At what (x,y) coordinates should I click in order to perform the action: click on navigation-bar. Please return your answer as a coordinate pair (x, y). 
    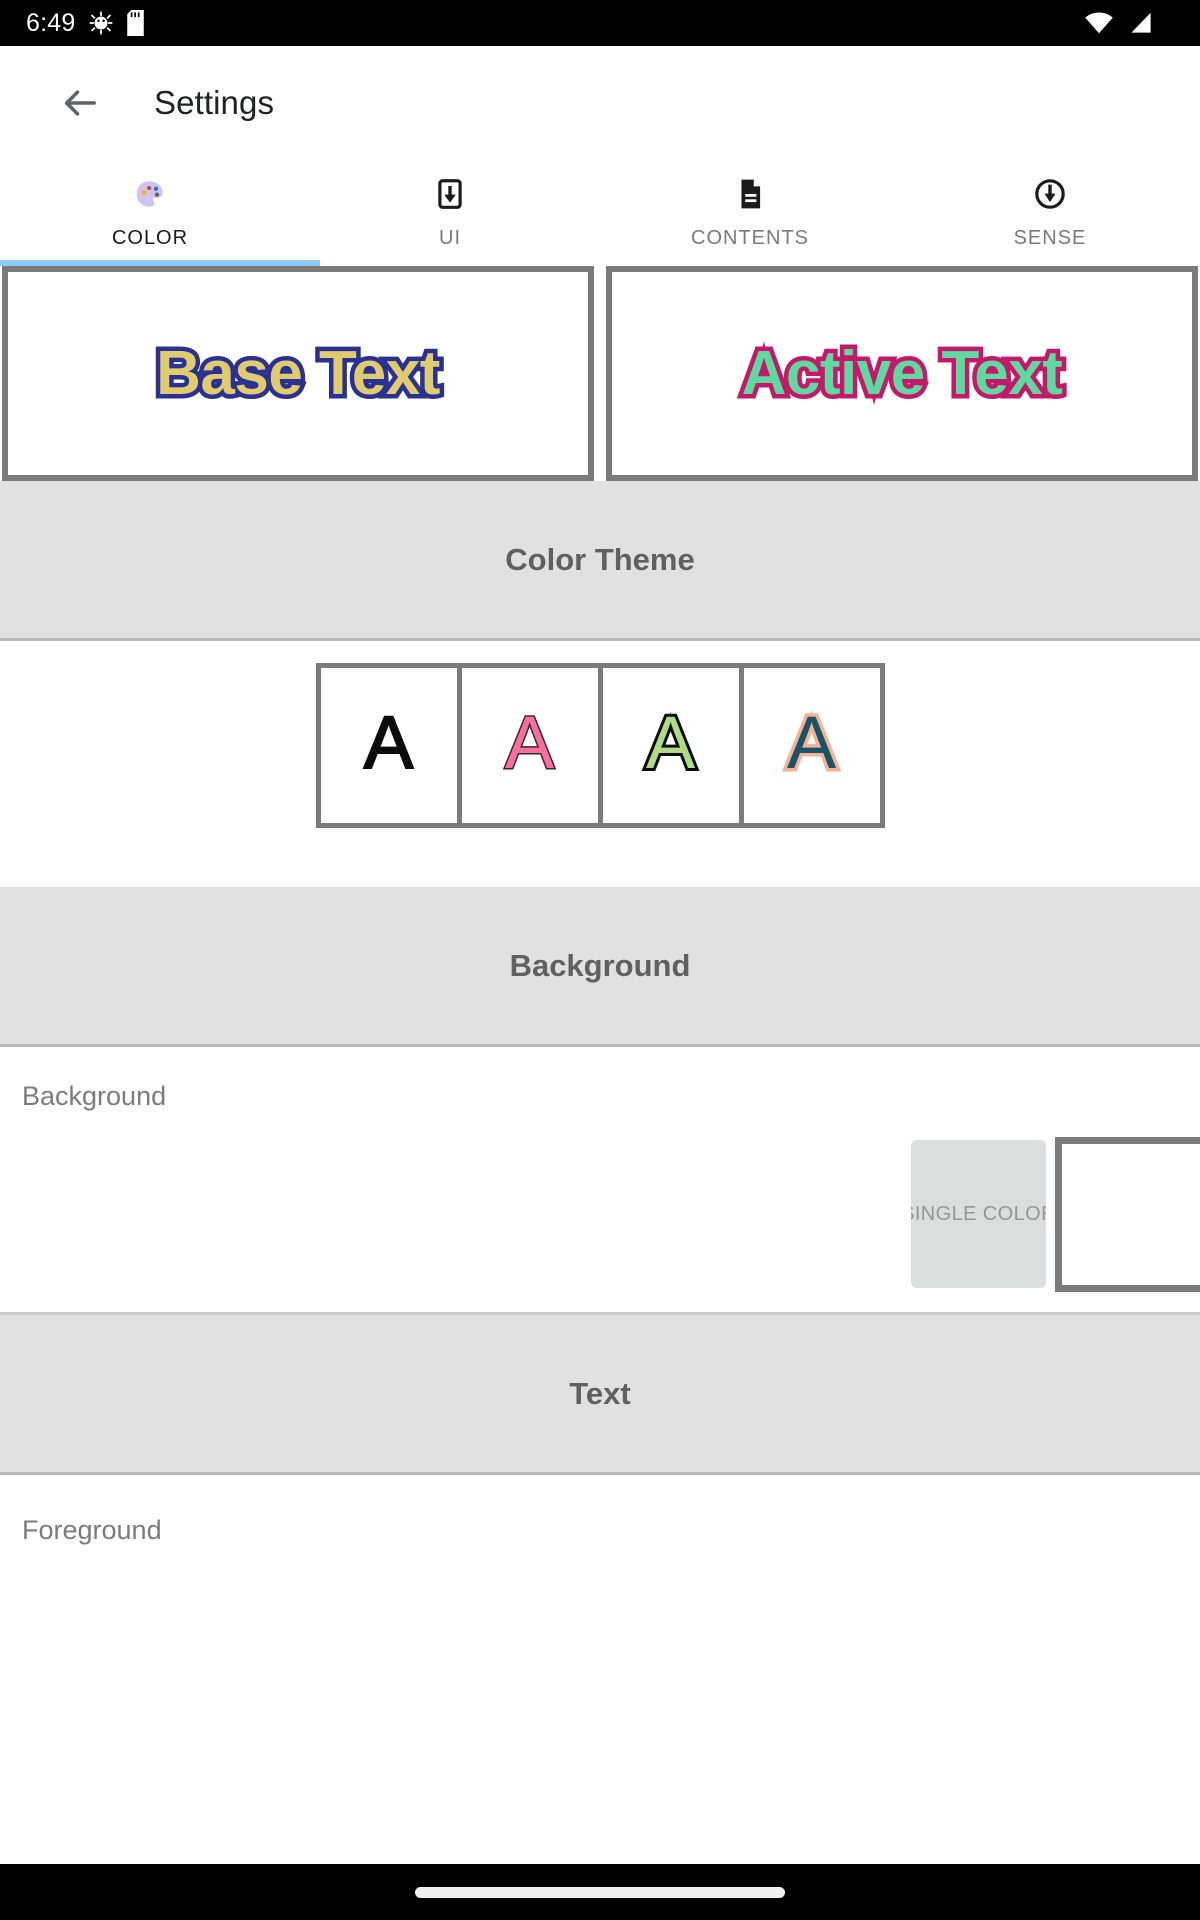
    Looking at the image, I should click on (600, 1892).